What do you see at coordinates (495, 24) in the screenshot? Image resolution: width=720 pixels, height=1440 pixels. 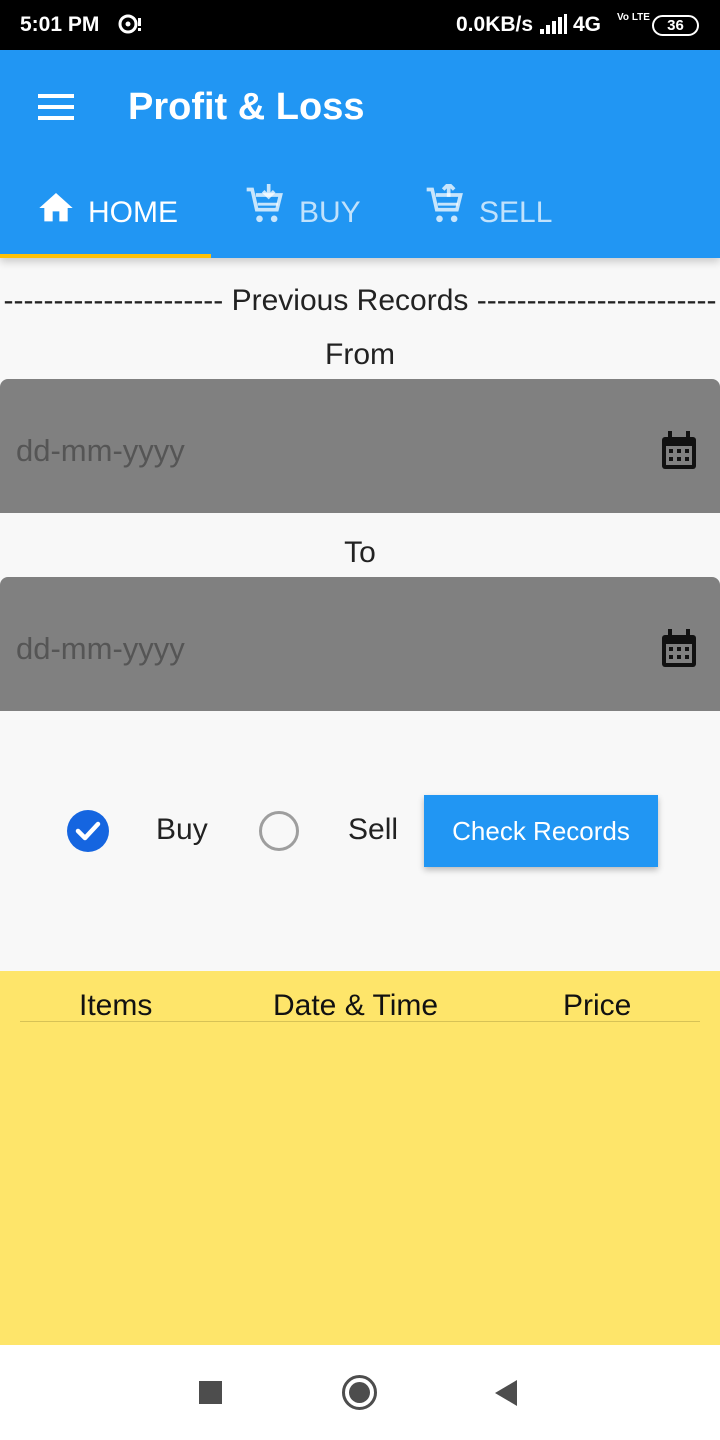 I see `network-speed: 0.0KB/s` at bounding box center [495, 24].